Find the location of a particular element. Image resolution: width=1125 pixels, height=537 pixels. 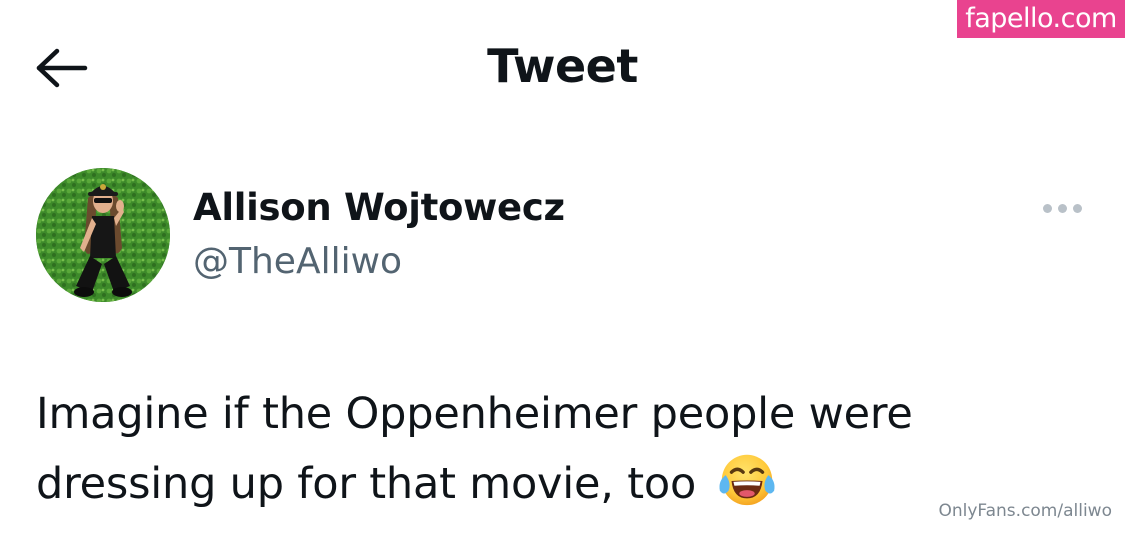

avatar is located at coordinates (103, 235).